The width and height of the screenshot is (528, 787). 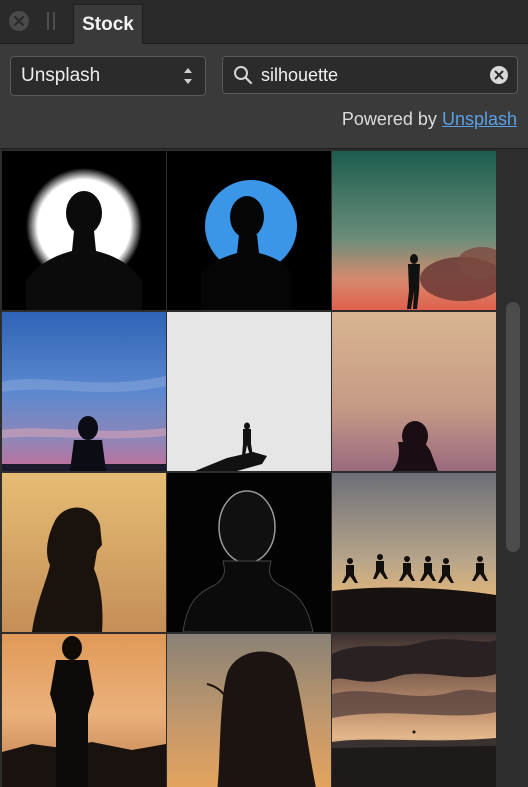 I want to click on drag-handle-icon, so click(x=51, y=21).